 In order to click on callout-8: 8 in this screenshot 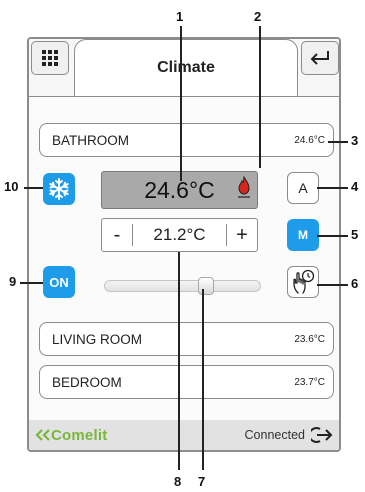, I will do `click(178, 481)`.